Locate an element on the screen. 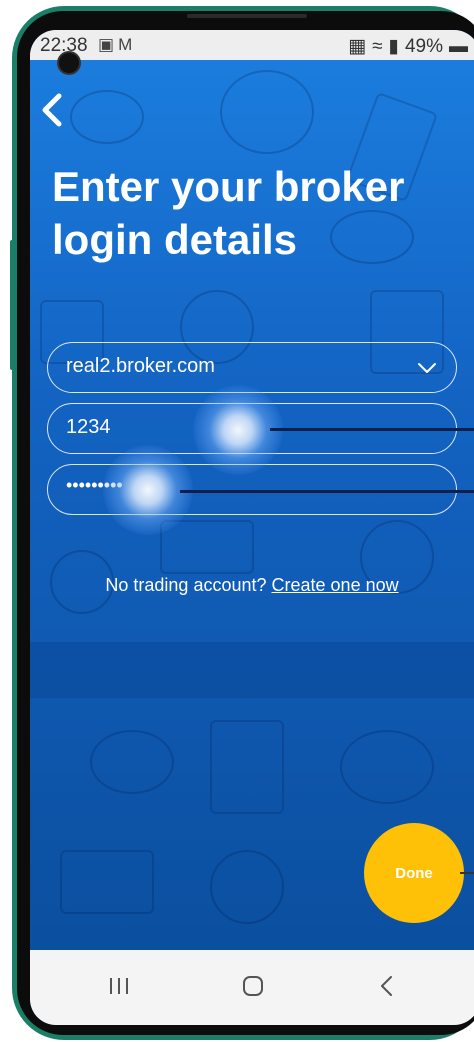  recents-icon is located at coordinates (119, 986).